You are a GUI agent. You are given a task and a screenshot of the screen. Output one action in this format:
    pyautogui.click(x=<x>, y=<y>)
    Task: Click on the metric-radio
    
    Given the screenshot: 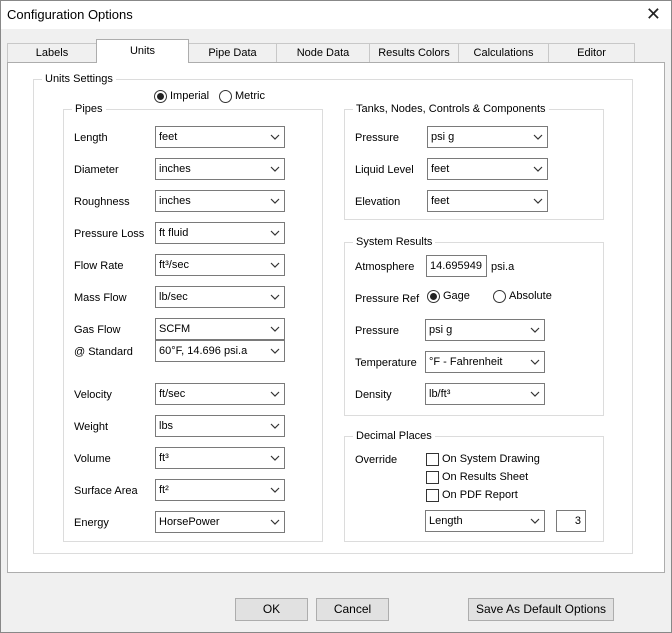 What is the action you would take?
    pyautogui.click(x=225, y=96)
    